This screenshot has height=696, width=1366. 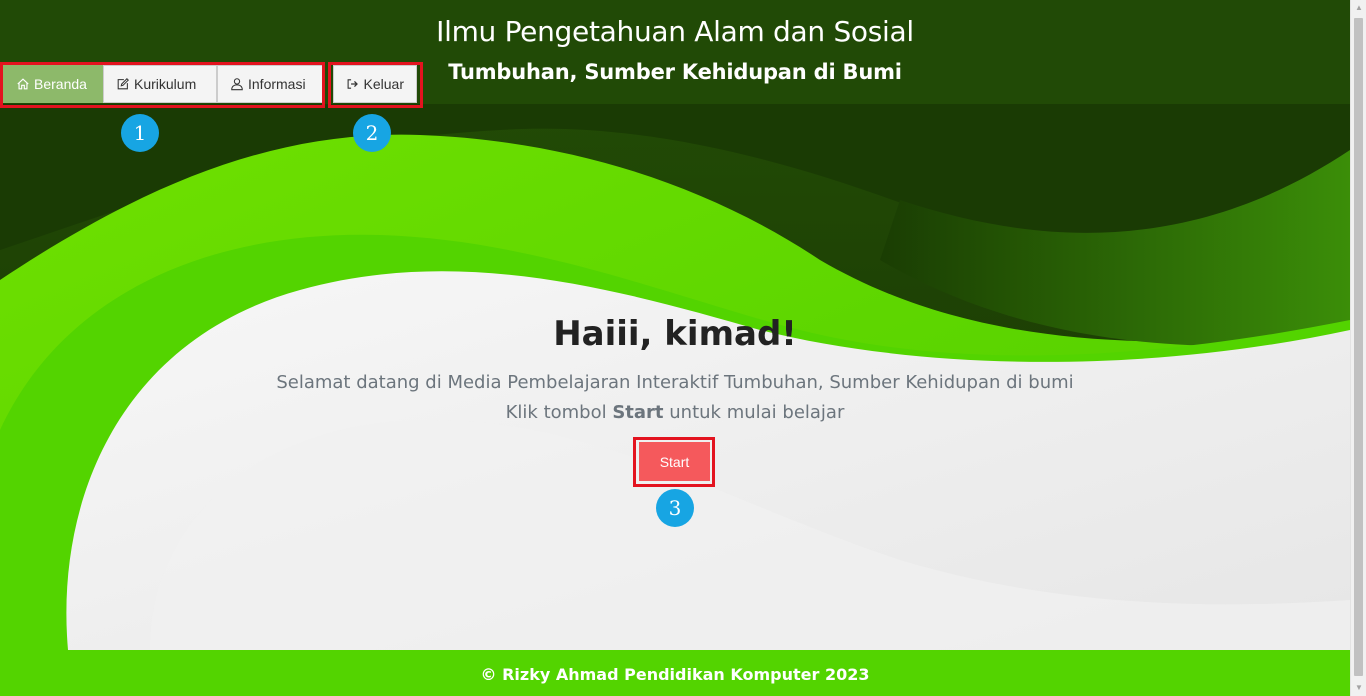 What do you see at coordinates (754, 412) in the screenshot?
I see `instruction-suffix: untuk mulai belajar` at bounding box center [754, 412].